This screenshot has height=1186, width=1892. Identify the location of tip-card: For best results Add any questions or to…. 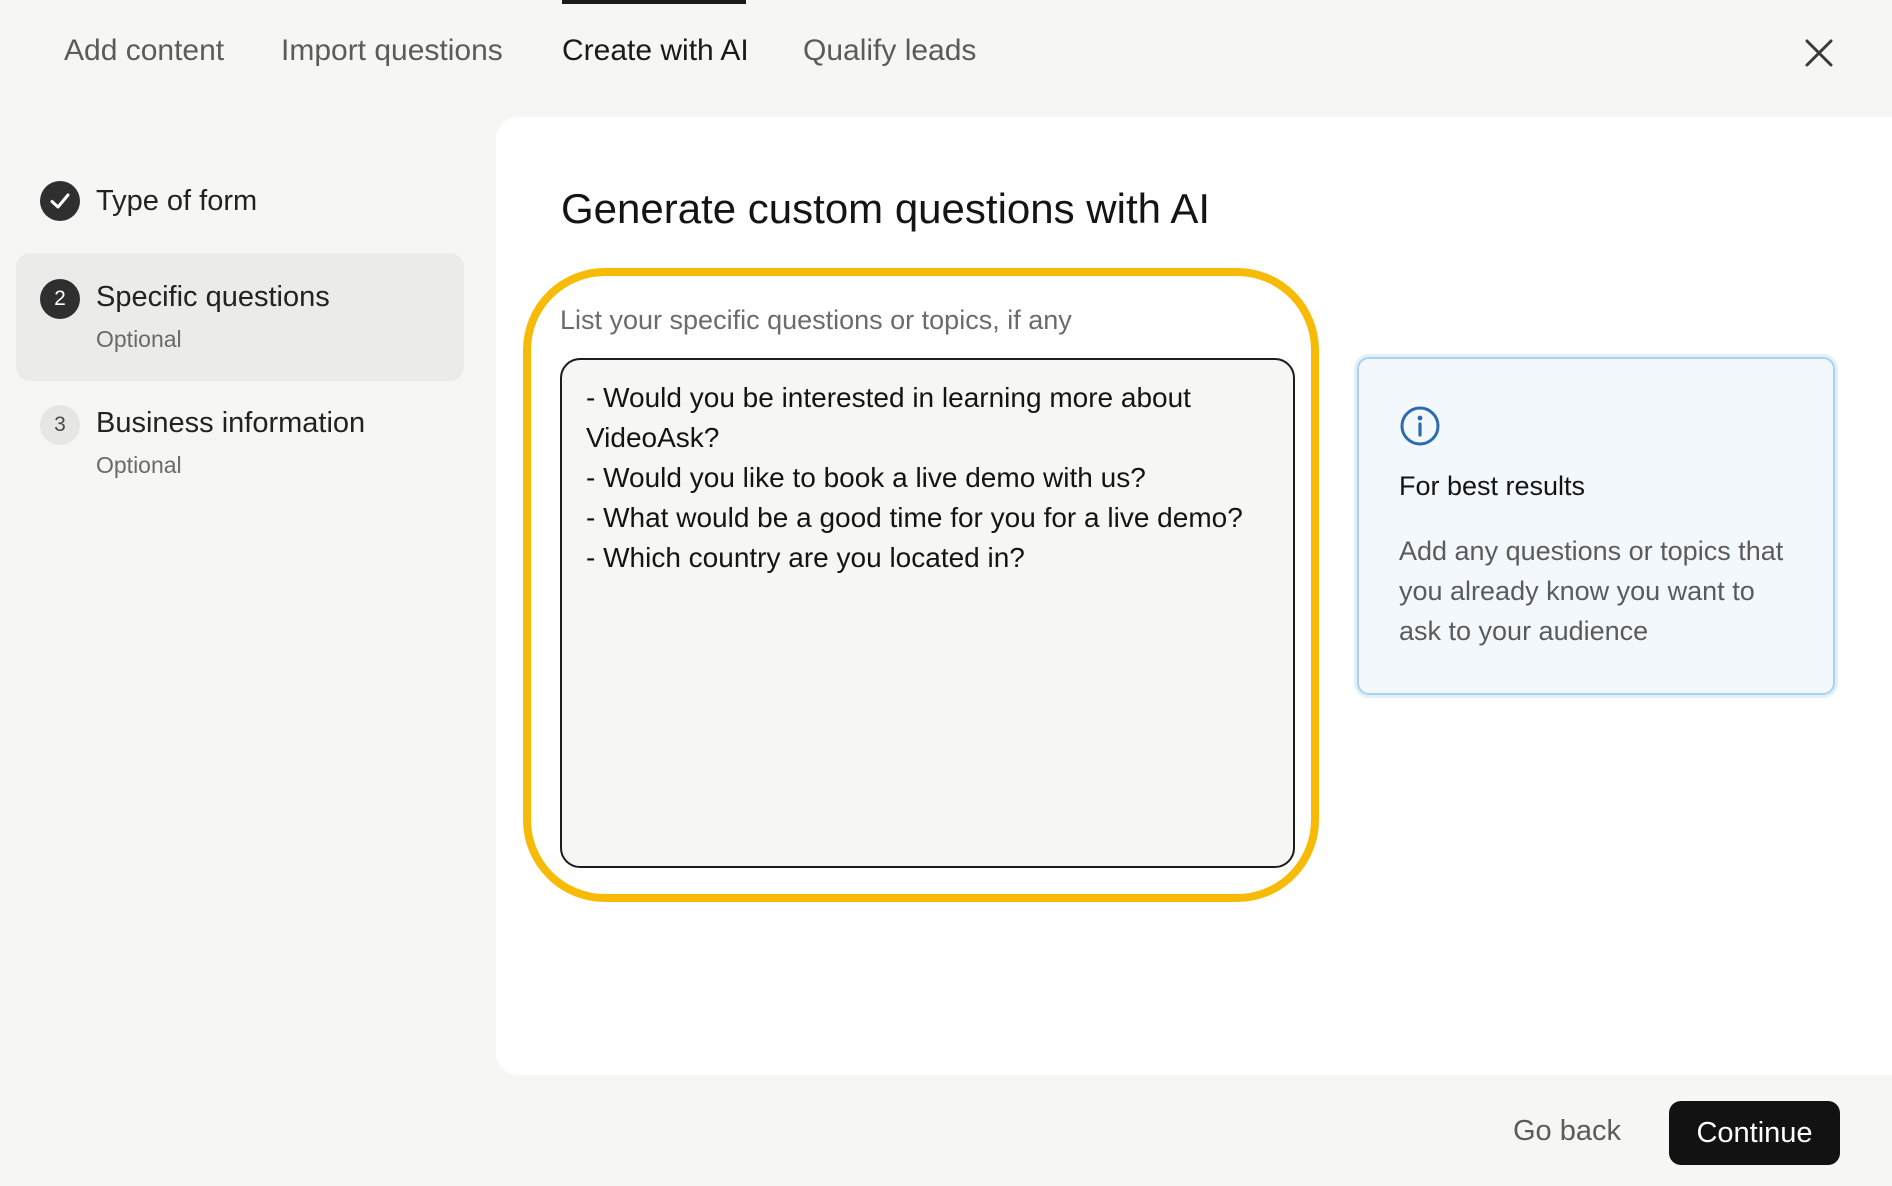
(1596, 526).